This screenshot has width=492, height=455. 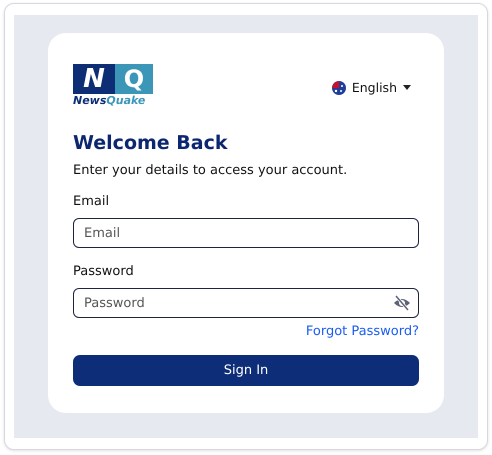 What do you see at coordinates (104, 271) in the screenshot?
I see `field-label: Password` at bounding box center [104, 271].